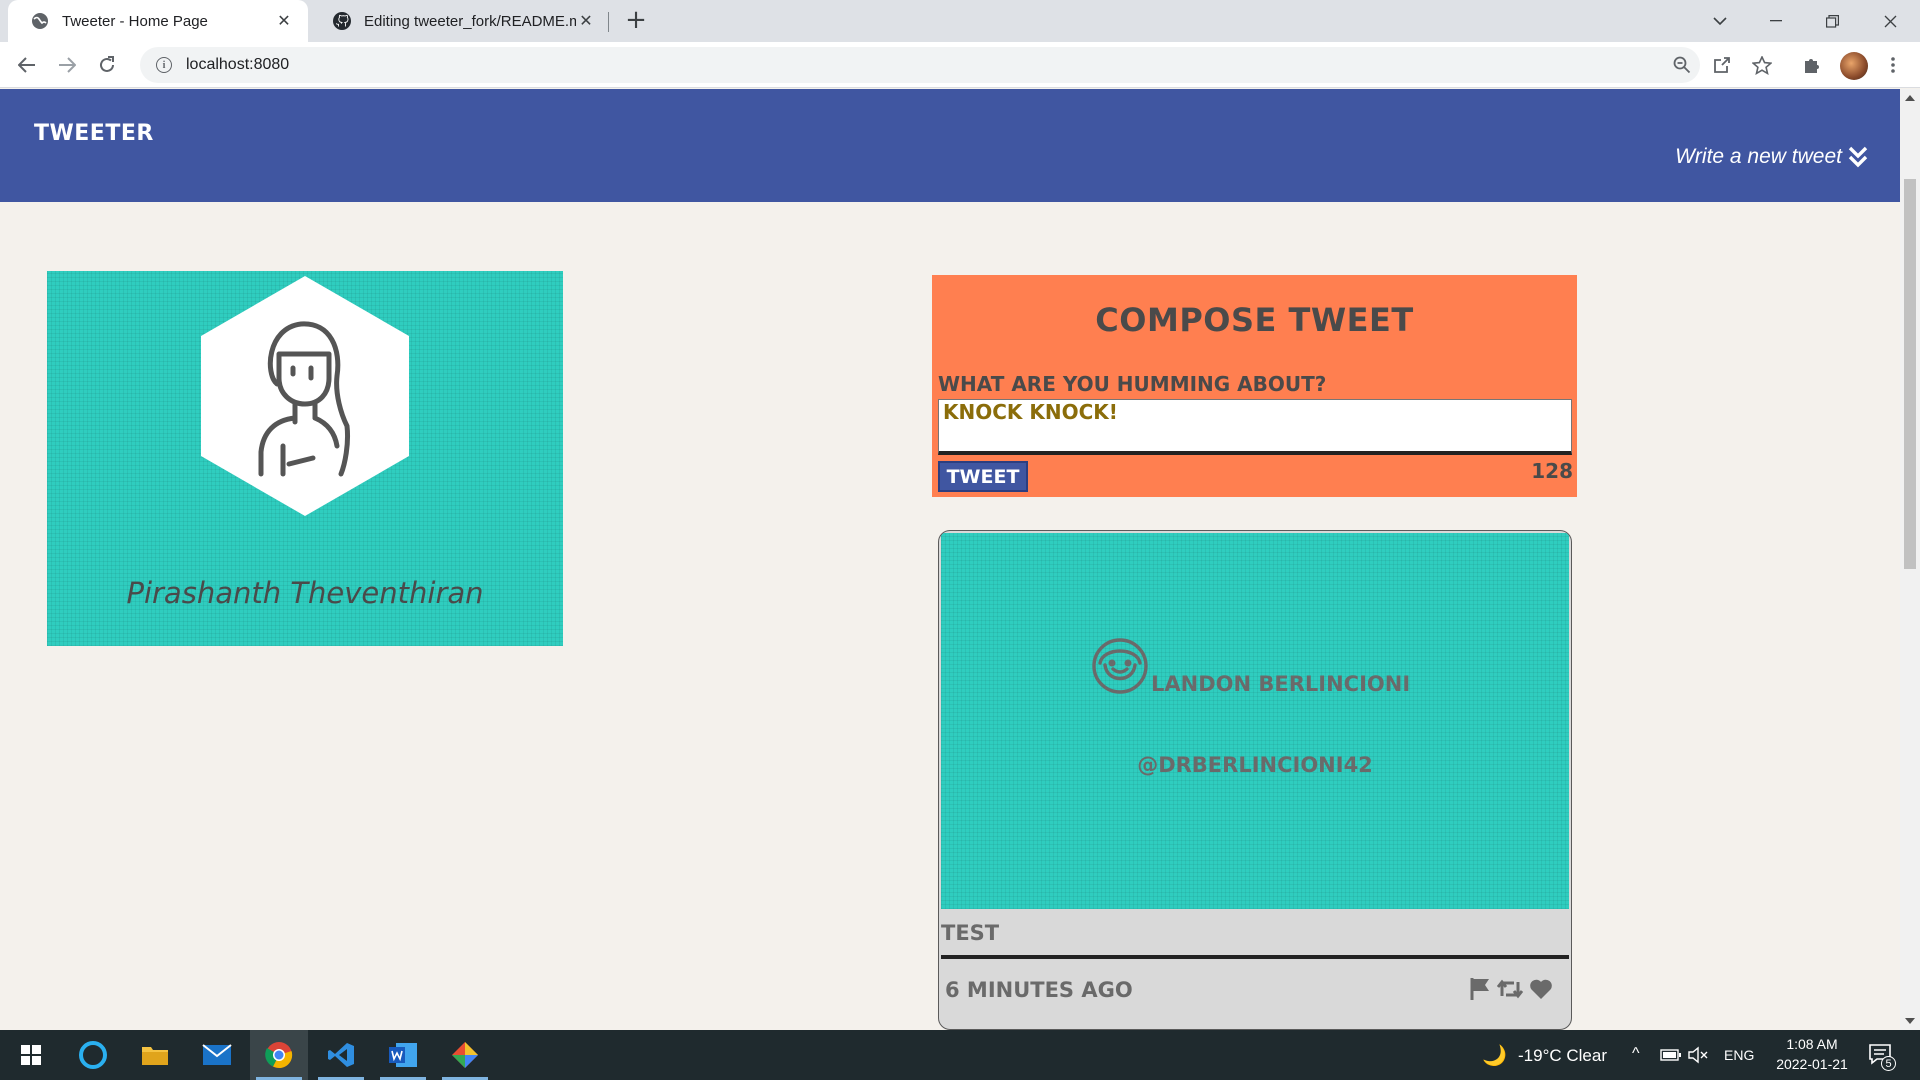 The width and height of the screenshot is (1920, 1080). What do you see at coordinates (1720, 21) in the screenshot?
I see `tab-search-icon` at bounding box center [1720, 21].